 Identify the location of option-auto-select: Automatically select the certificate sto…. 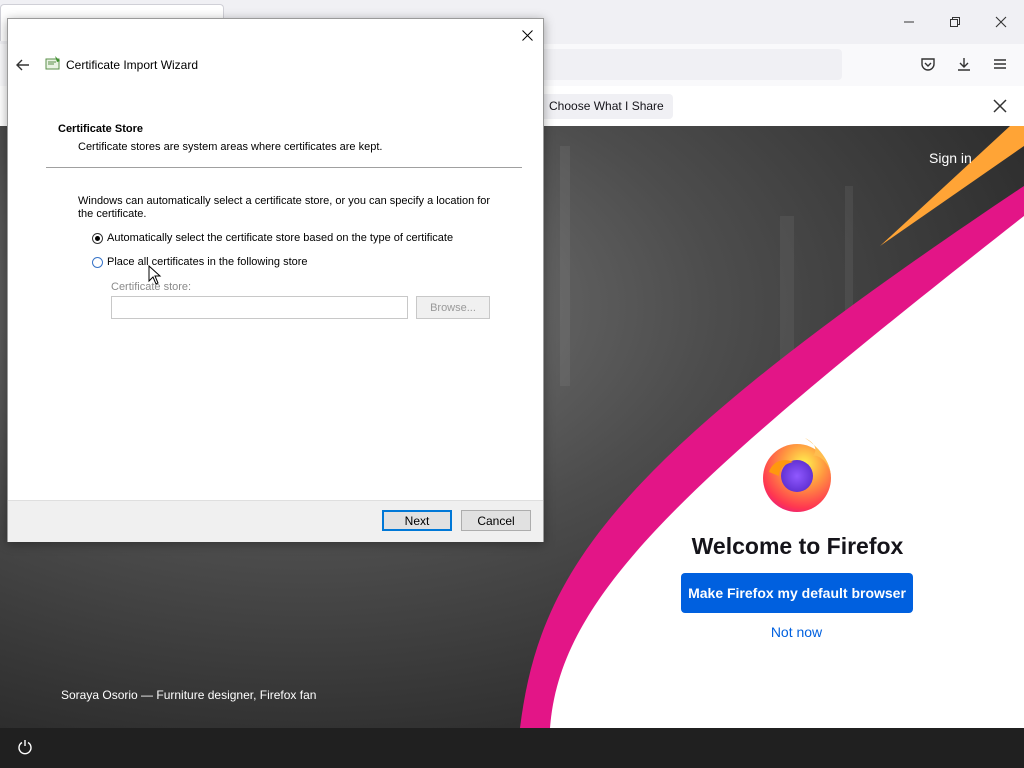
(272, 238).